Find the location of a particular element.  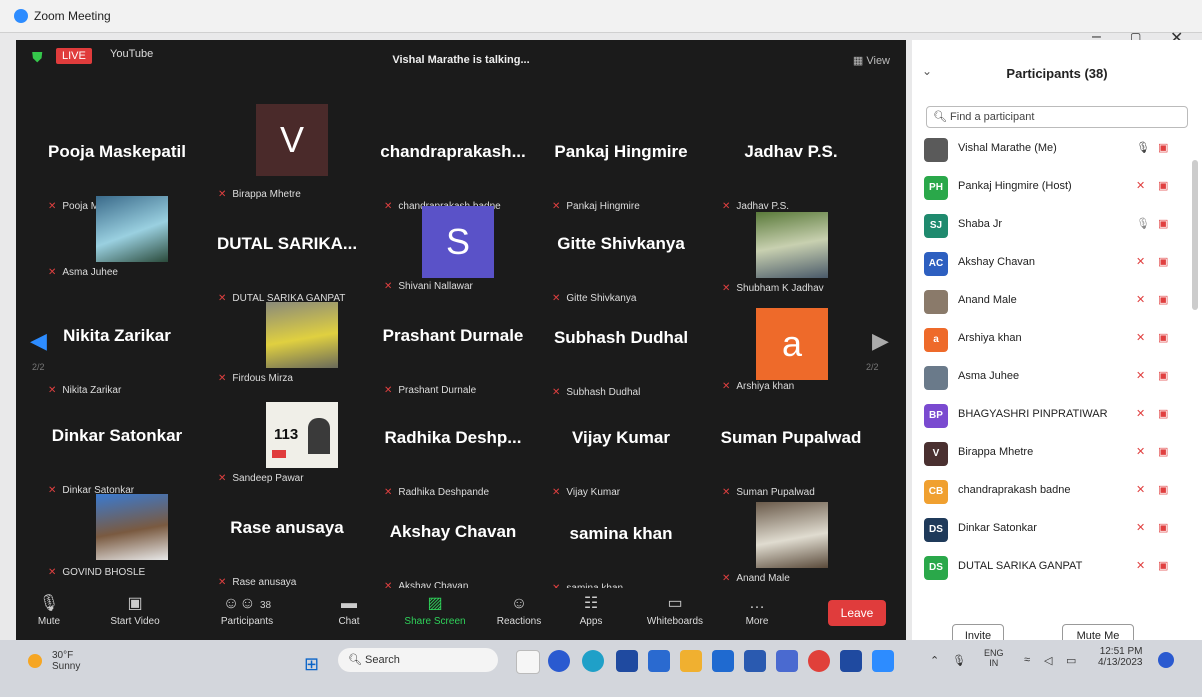

video-tile: Suman Pupalwad ✕ Suman Pupalwad is located at coordinates (791, 457).